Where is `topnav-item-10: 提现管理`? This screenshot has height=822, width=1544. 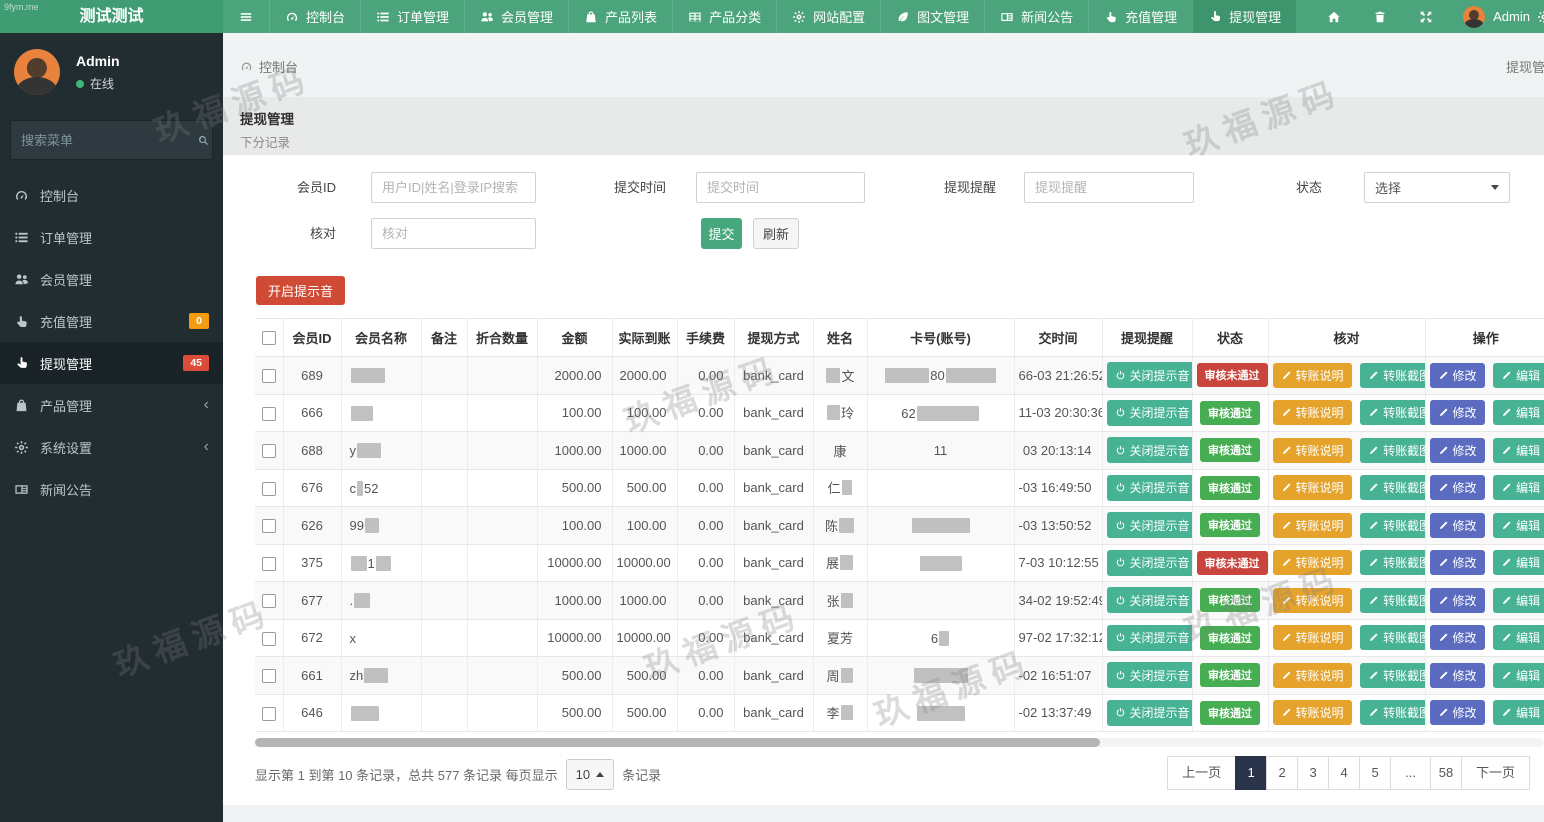 topnav-item-10: 提现管理 is located at coordinates (1244, 16).